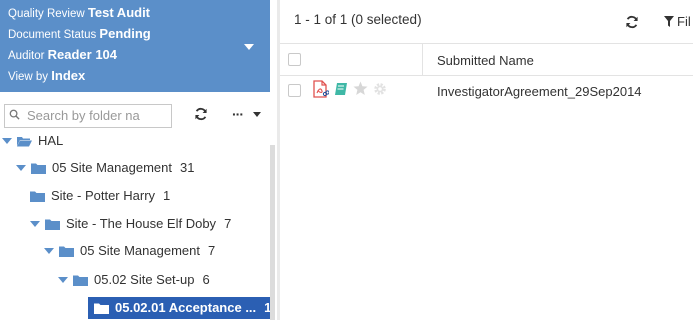 The width and height of the screenshot is (693, 320). Describe the element at coordinates (28, 77) in the screenshot. I see `review-label: View by` at that location.